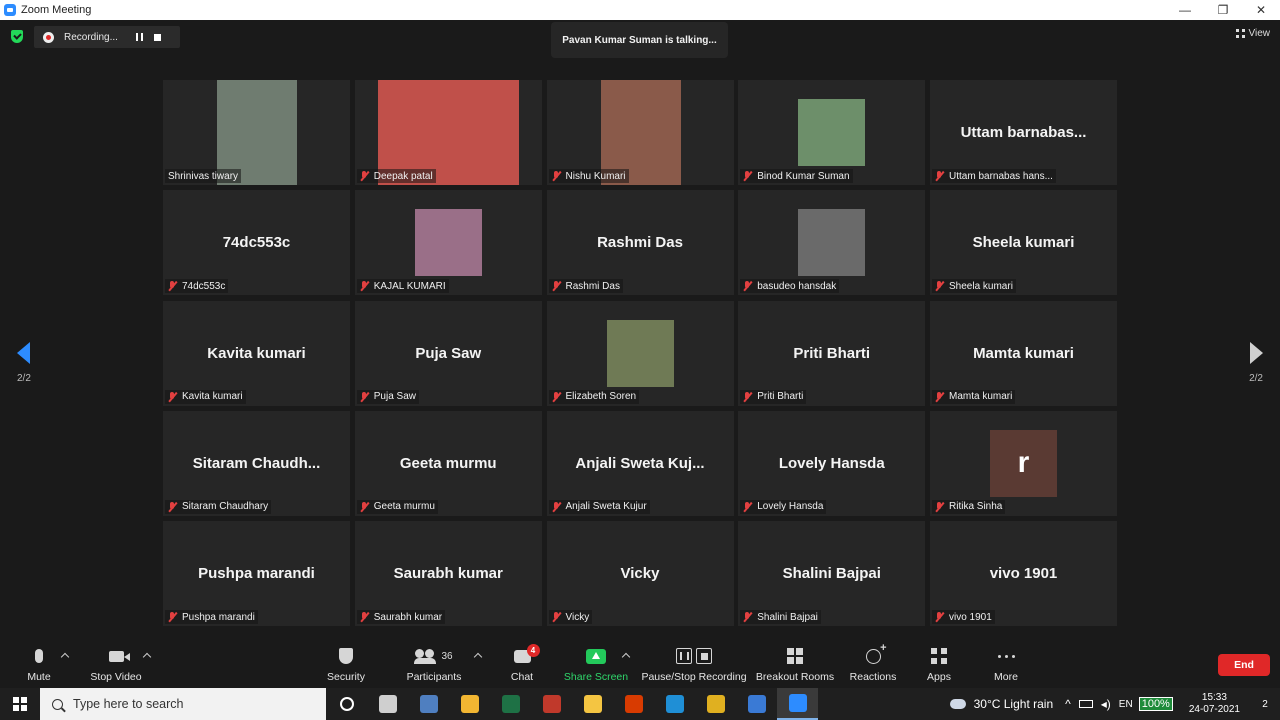 This screenshot has height=720, width=1280. Describe the element at coordinates (57, 704) in the screenshot. I see `search-icon` at that location.